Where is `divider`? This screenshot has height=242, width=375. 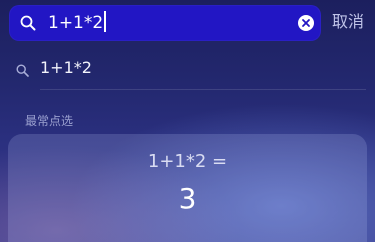 divider is located at coordinates (203, 89).